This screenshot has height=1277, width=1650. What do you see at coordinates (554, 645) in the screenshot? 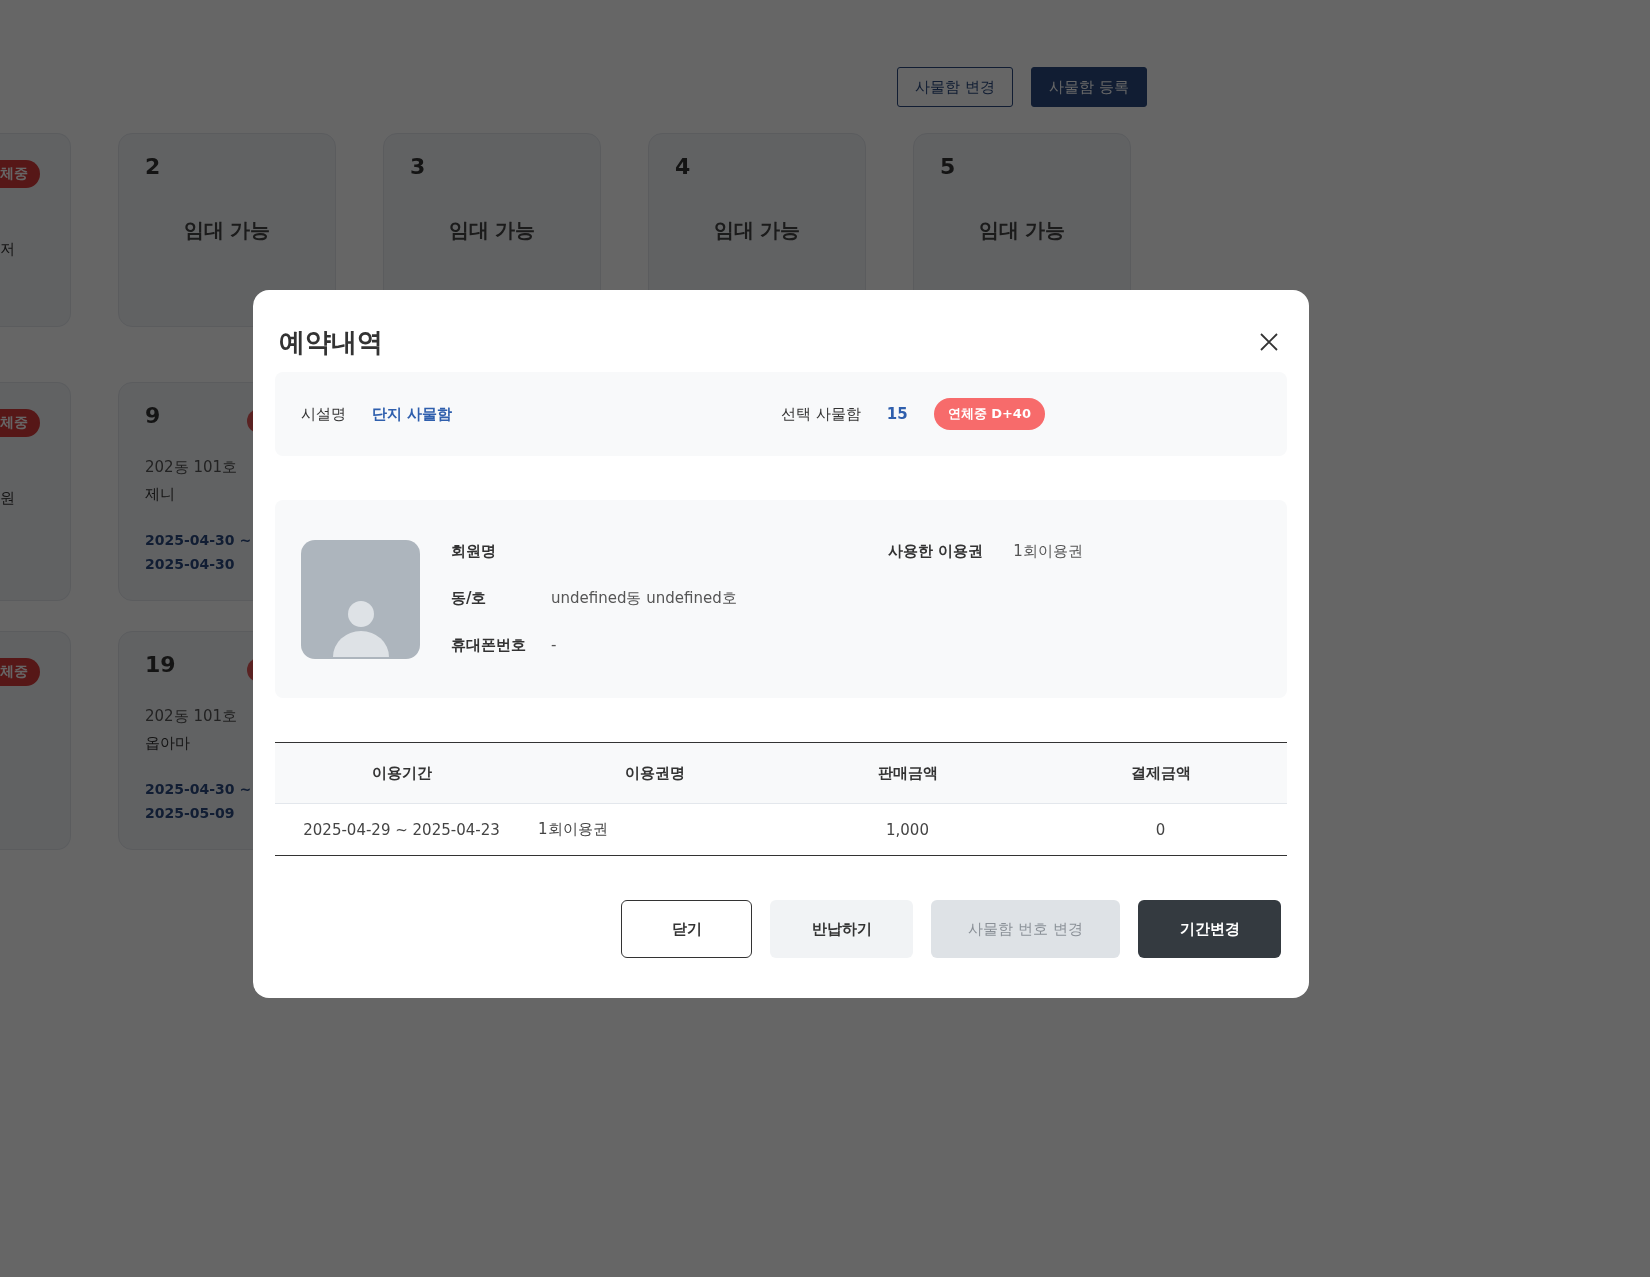
I see `field-value: -` at bounding box center [554, 645].